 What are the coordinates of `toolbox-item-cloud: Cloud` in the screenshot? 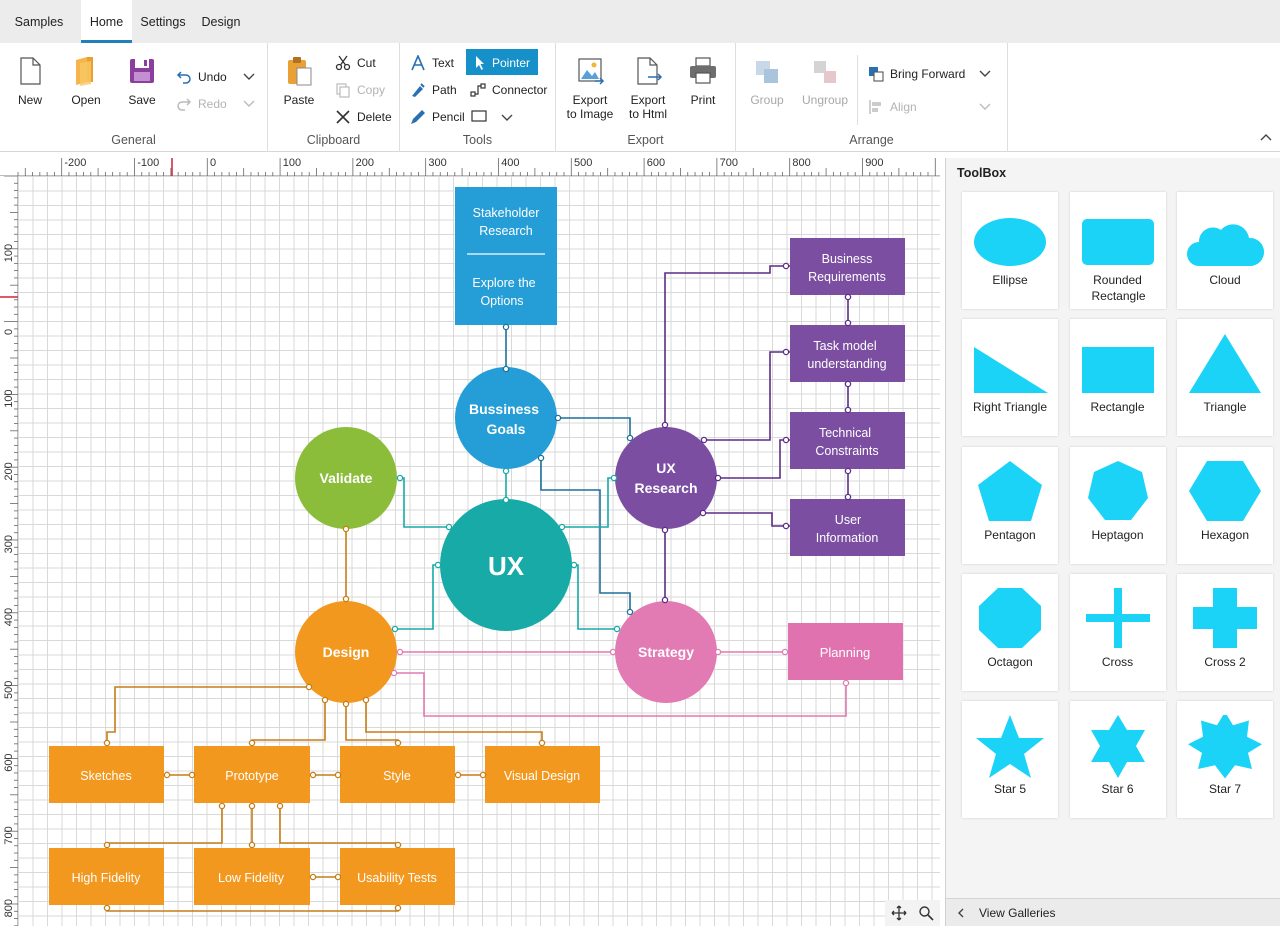 It's located at (1225, 250).